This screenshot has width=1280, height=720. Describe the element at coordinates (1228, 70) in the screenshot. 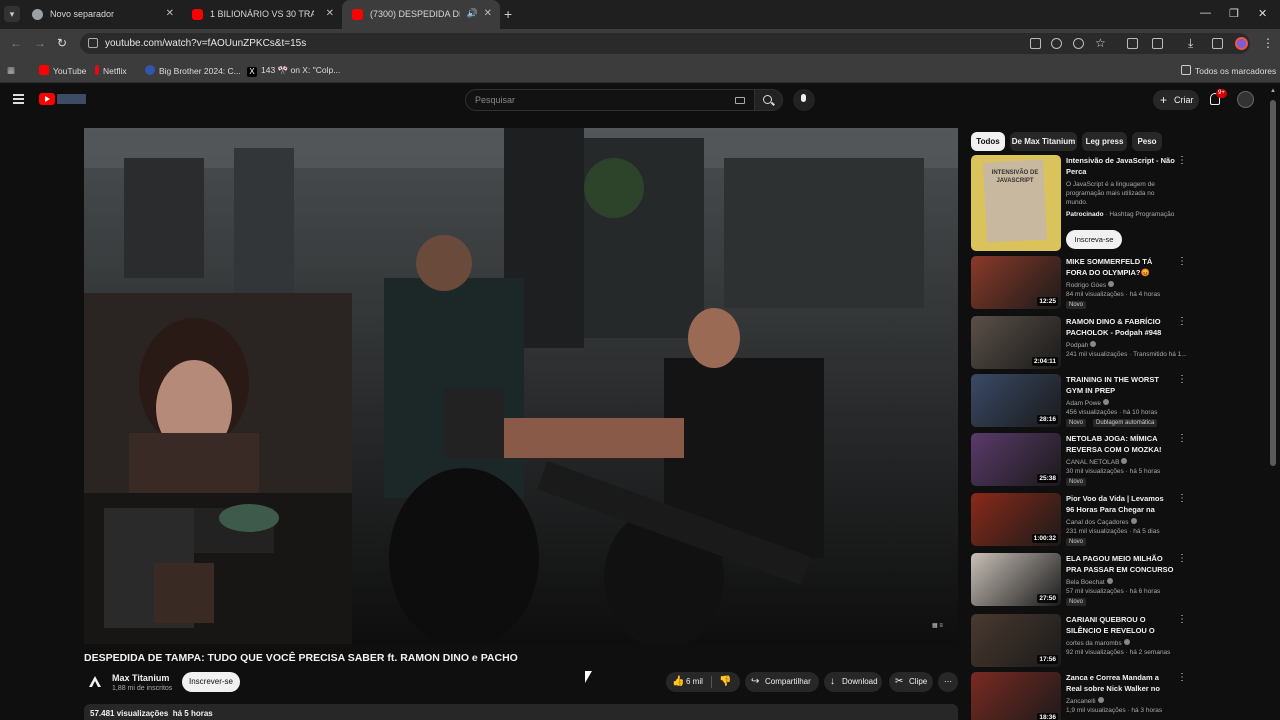

I see `all-bookmarks: Todos os marcadores` at that location.